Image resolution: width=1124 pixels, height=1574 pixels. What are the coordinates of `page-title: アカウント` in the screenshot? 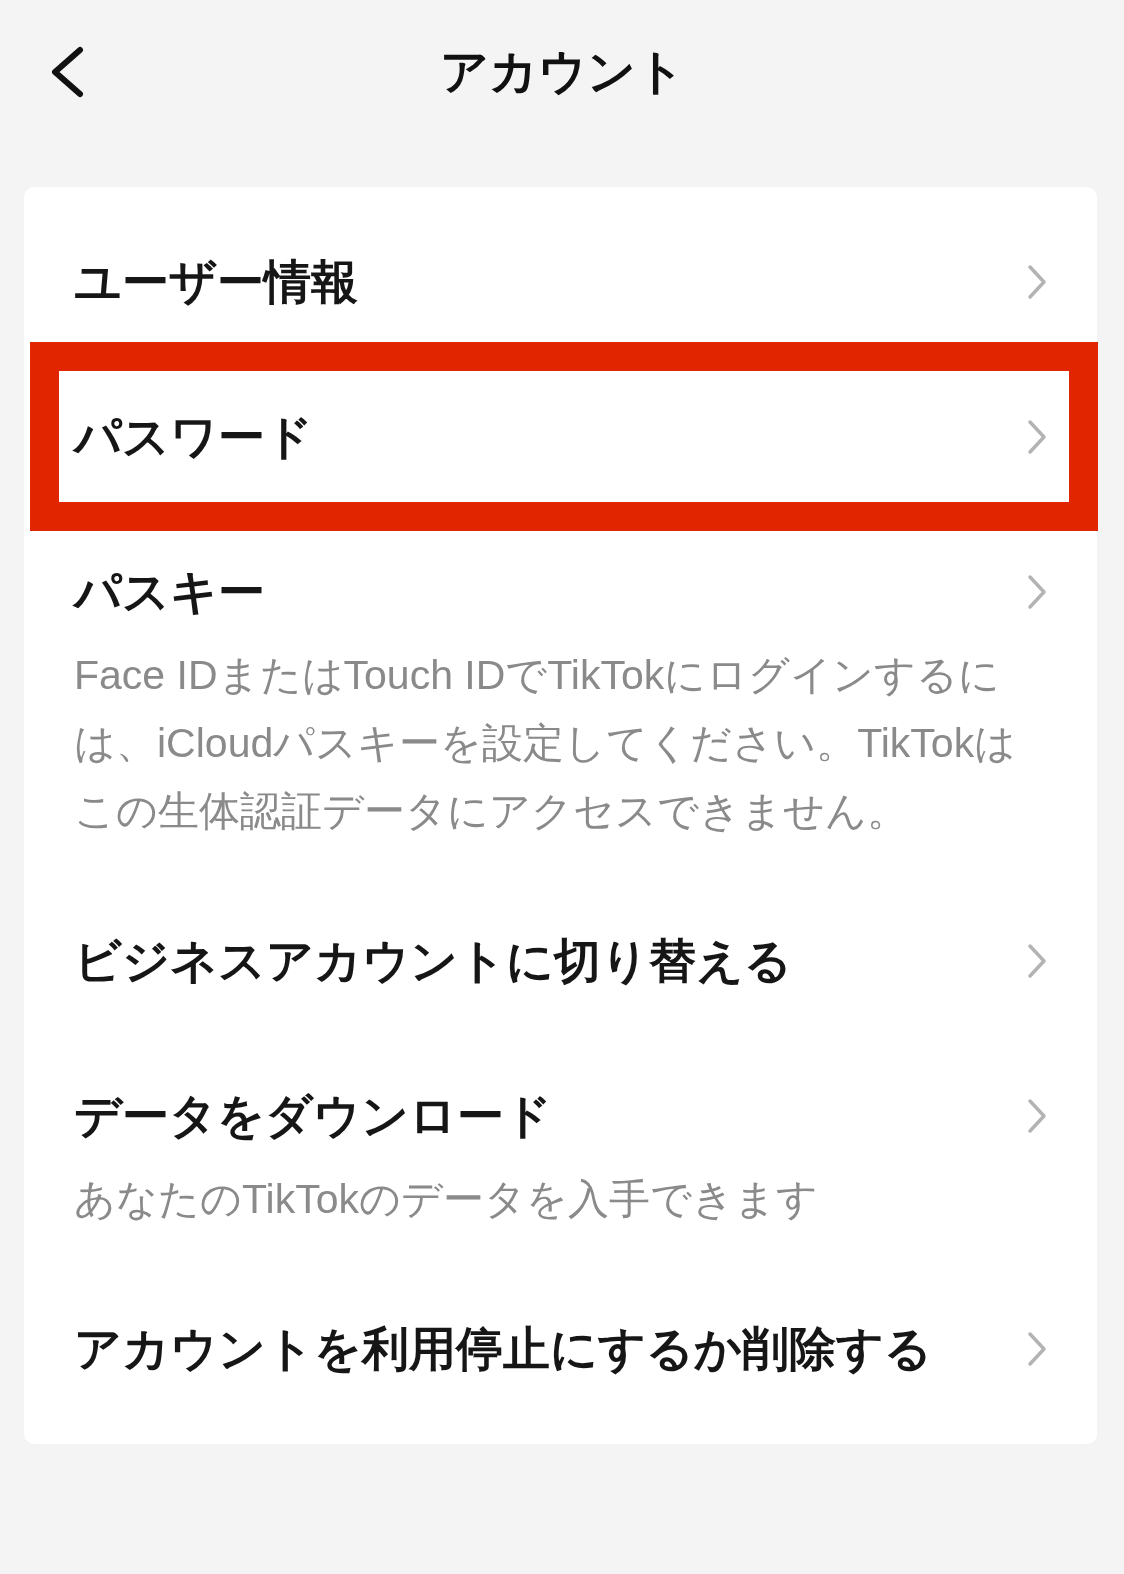 It's located at (562, 72).